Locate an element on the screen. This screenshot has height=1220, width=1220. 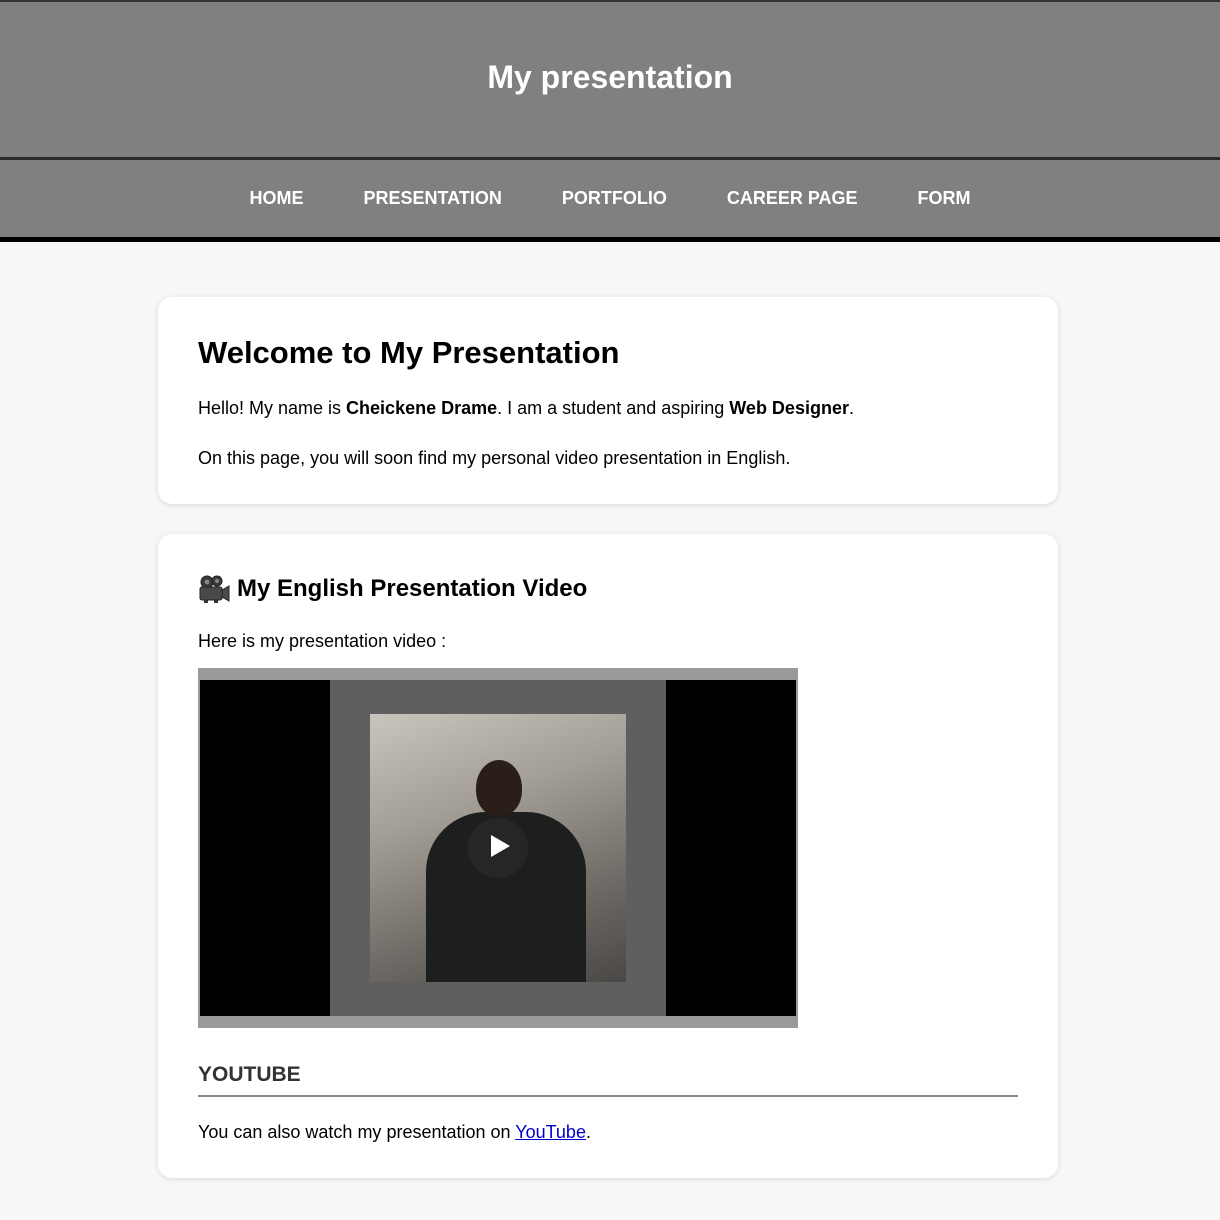
play-button is located at coordinates (498, 848).